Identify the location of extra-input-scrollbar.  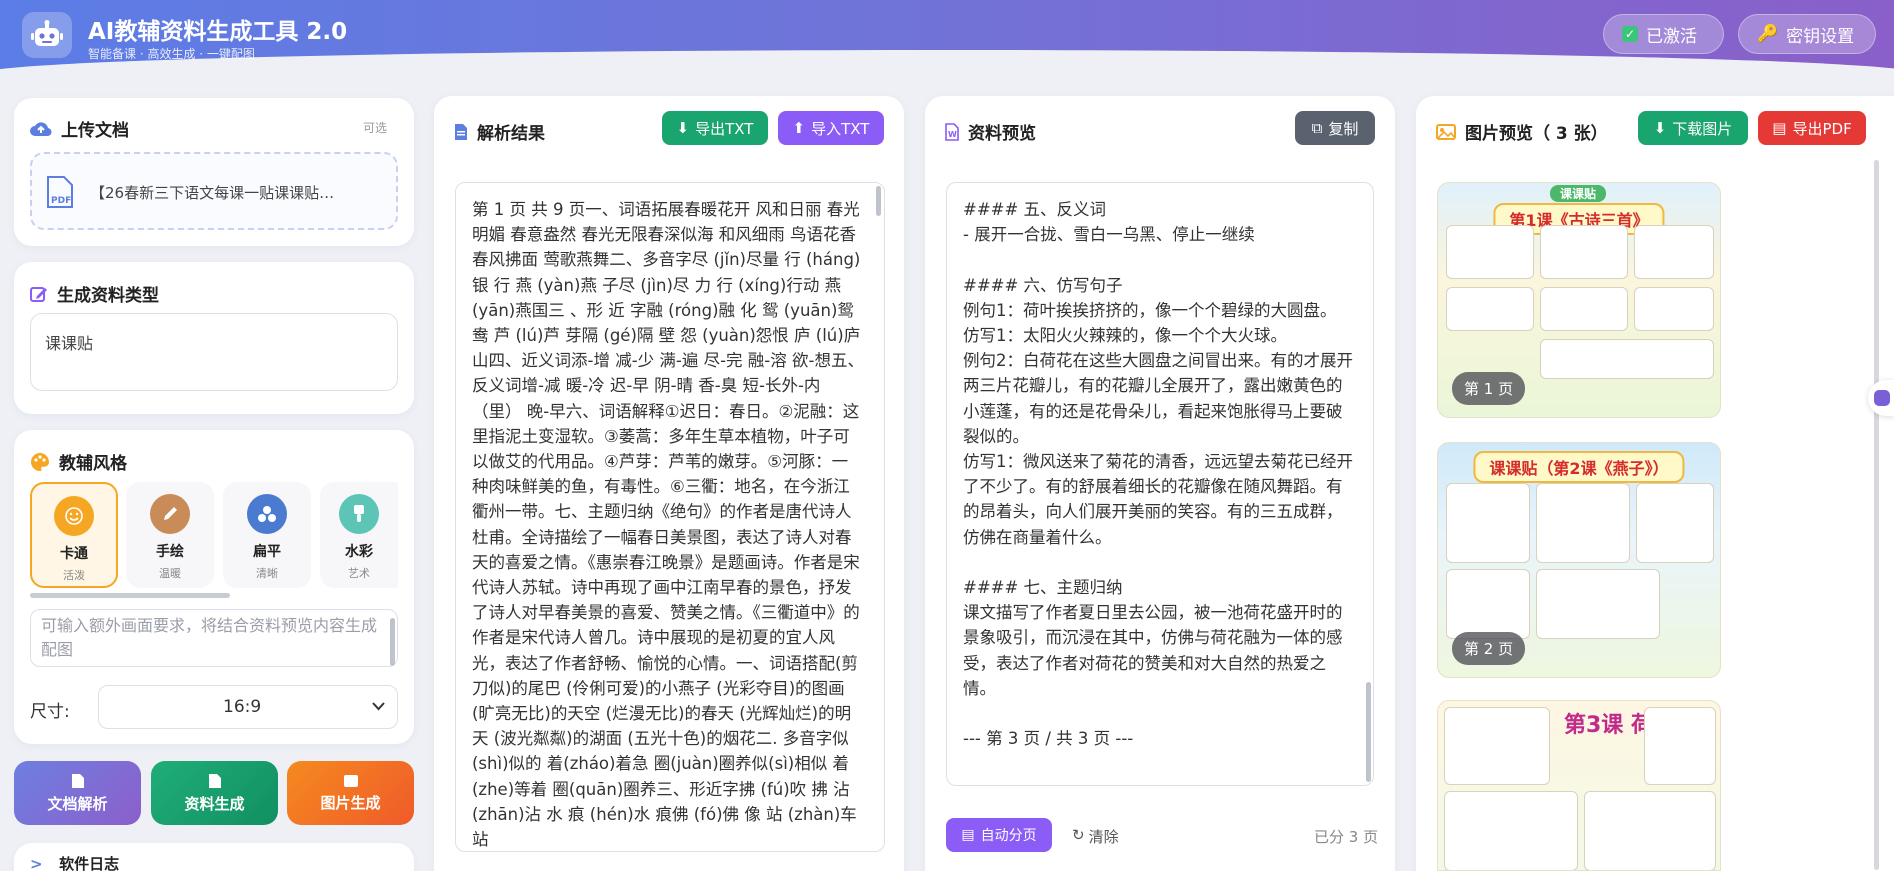
(392, 642).